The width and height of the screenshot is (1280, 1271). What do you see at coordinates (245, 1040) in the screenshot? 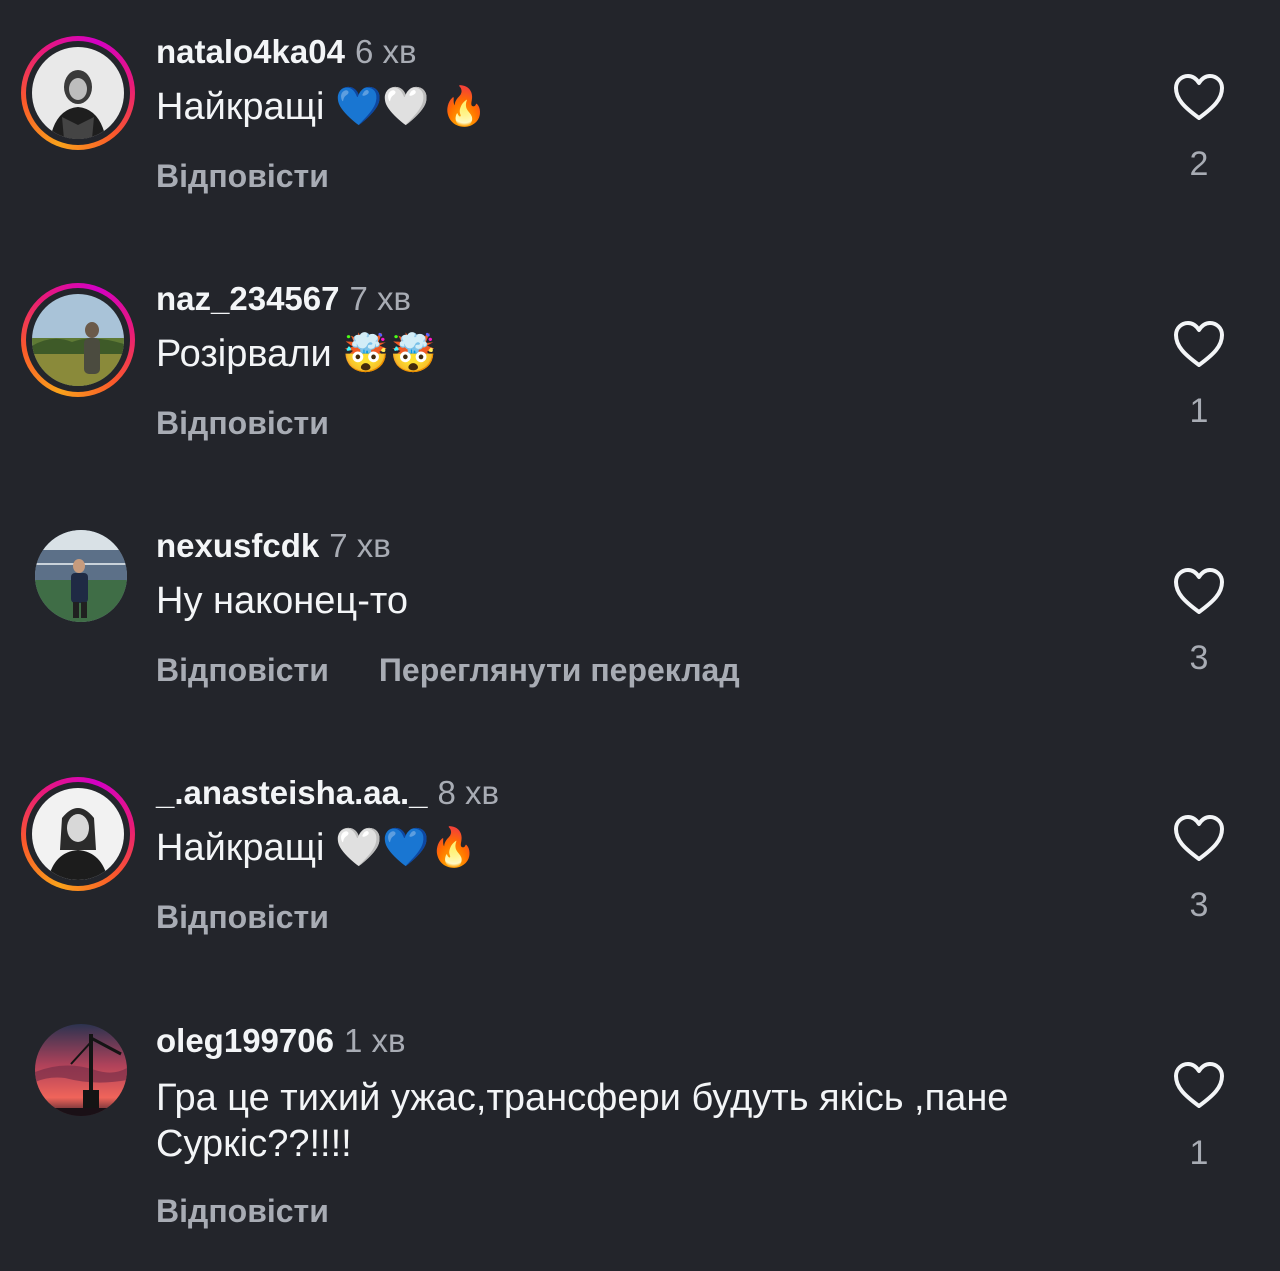
I see `username: oleg199706` at bounding box center [245, 1040].